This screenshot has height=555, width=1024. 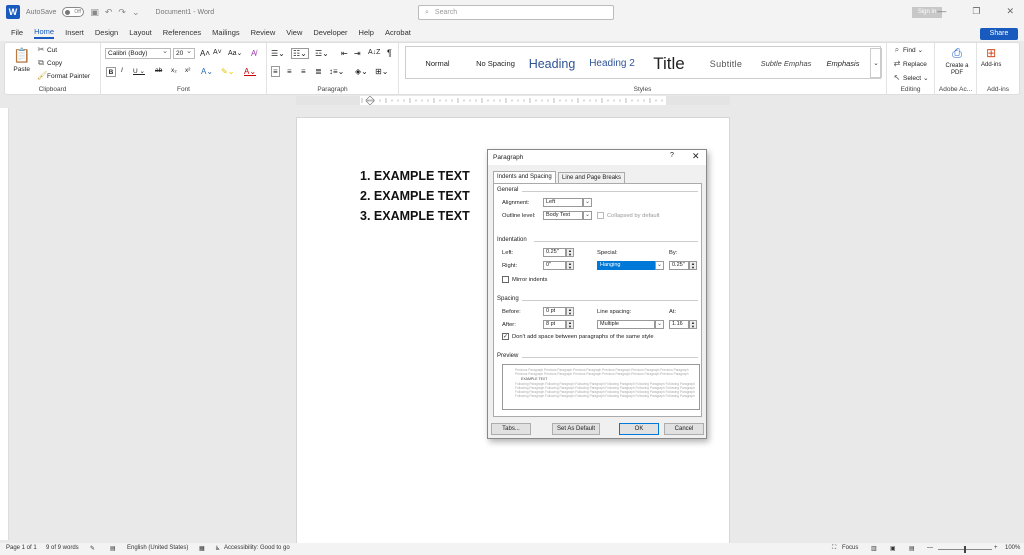 I want to click on document-list-item: 3. EXAMPLE TEXT, so click(x=415, y=216).